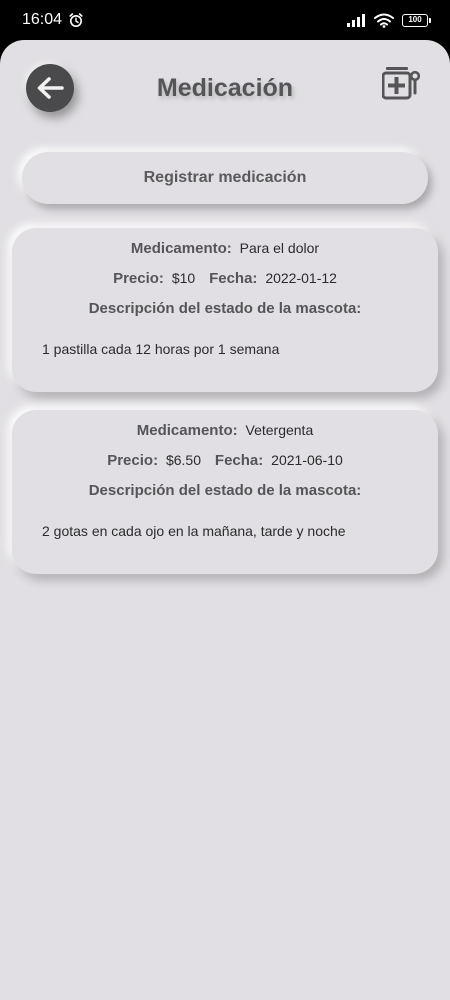 This screenshot has height=1000, width=450. What do you see at coordinates (384, 20) in the screenshot?
I see `wifi-icon` at bounding box center [384, 20].